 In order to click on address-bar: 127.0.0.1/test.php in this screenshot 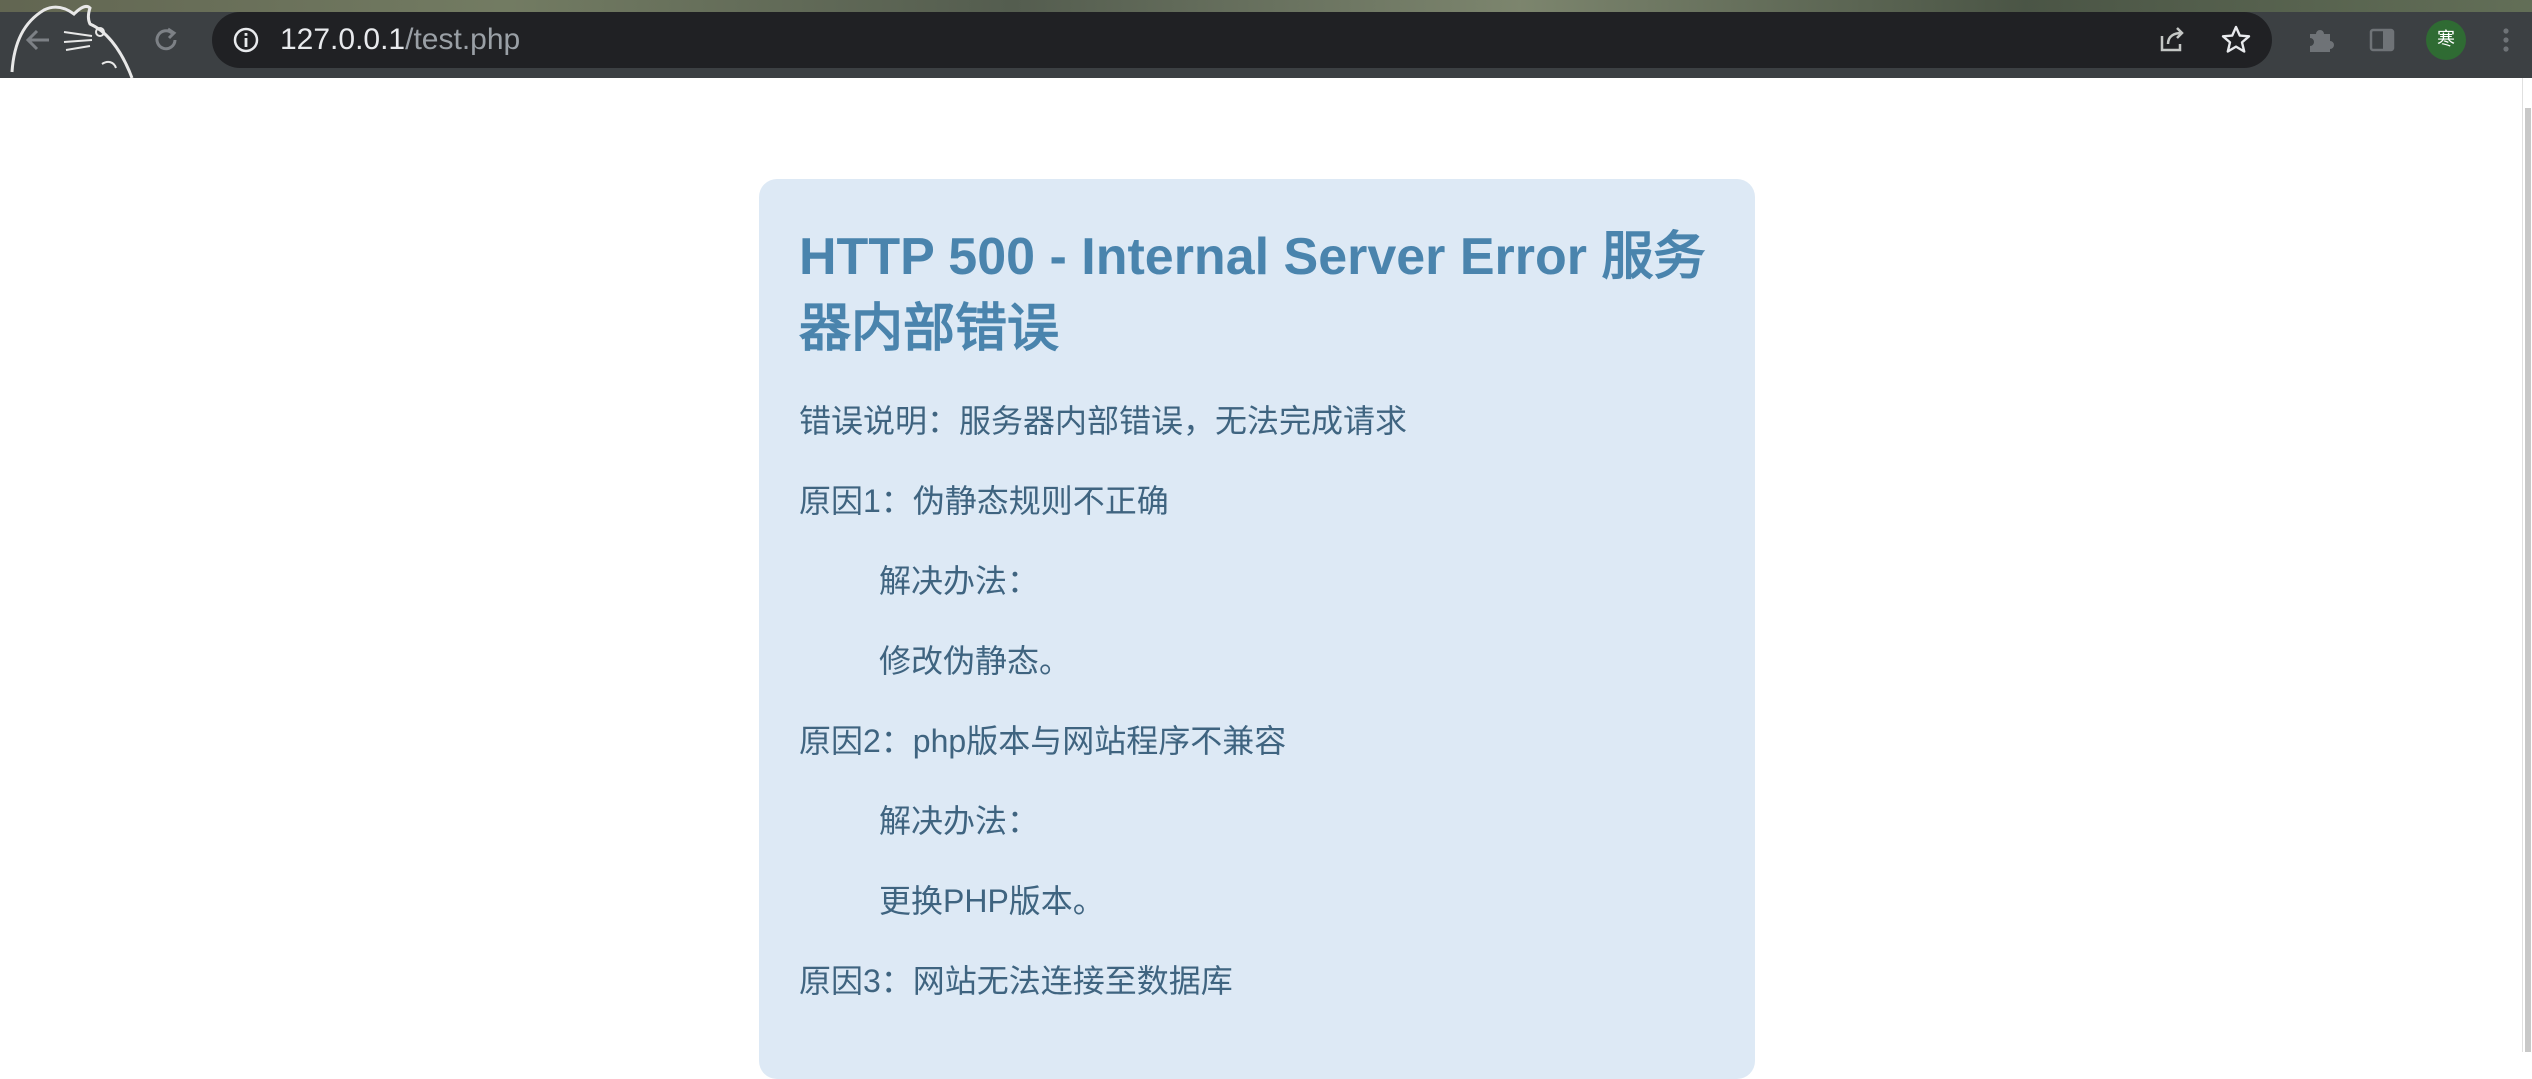, I will do `click(1242, 40)`.